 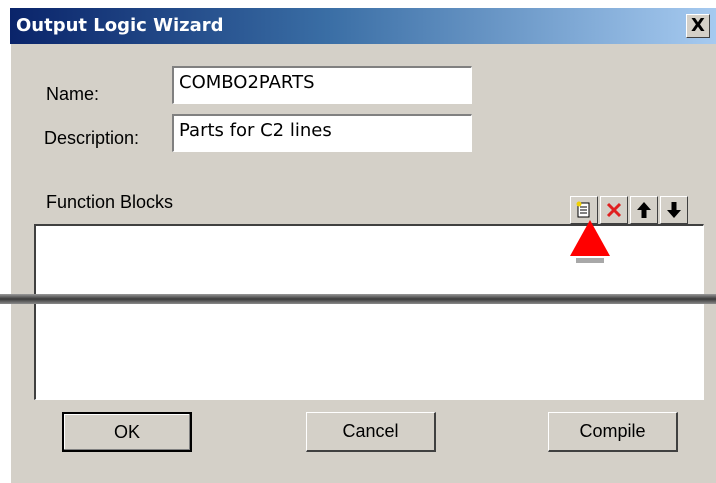 What do you see at coordinates (371, 432) in the screenshot?
I see `cancel-button: Cancel` at bounding box center [371, 432].